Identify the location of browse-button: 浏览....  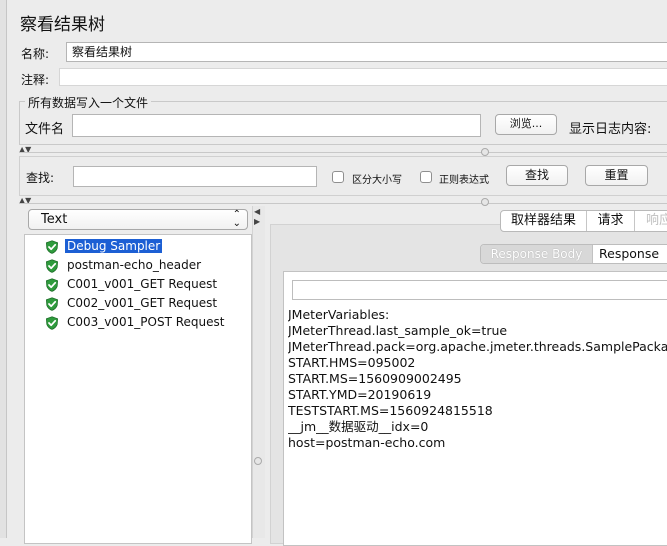
(526, 124).